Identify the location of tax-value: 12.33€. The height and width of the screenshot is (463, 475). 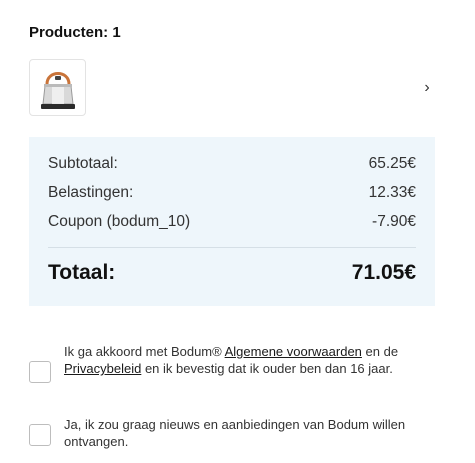
(392, 192).